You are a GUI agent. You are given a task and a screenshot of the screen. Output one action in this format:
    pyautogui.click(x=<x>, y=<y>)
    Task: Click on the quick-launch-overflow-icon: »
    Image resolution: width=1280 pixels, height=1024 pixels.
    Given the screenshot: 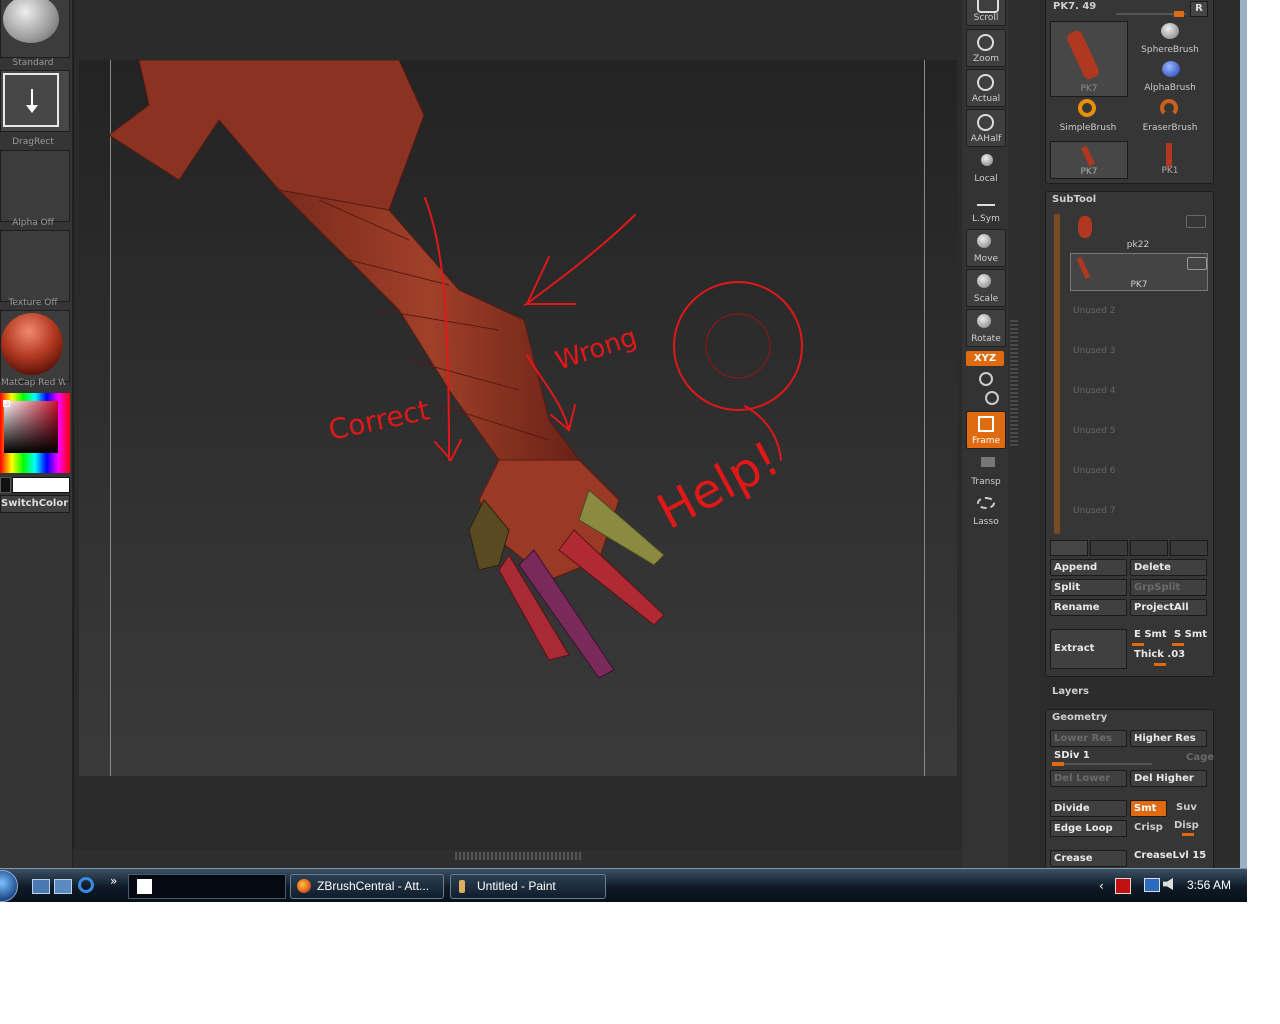 What is the action you would take?
    pyautogui.click(x=113, y=881)
    